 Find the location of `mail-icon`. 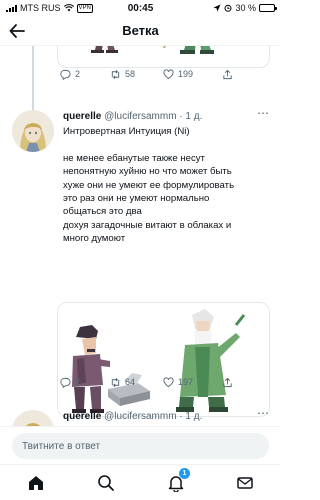

mail-icon is located at coordinates (245, 483).